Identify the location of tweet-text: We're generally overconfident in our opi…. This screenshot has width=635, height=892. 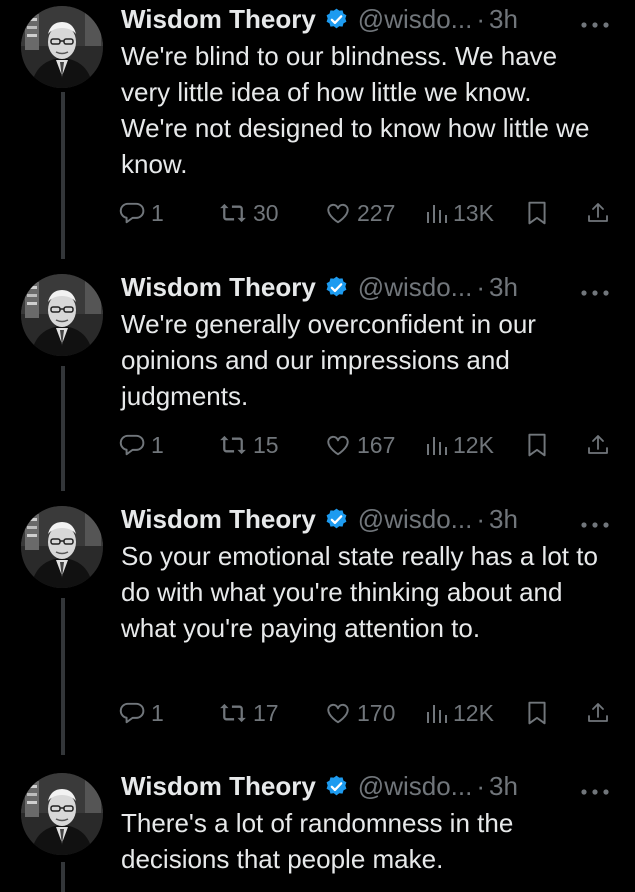
(328, 360).